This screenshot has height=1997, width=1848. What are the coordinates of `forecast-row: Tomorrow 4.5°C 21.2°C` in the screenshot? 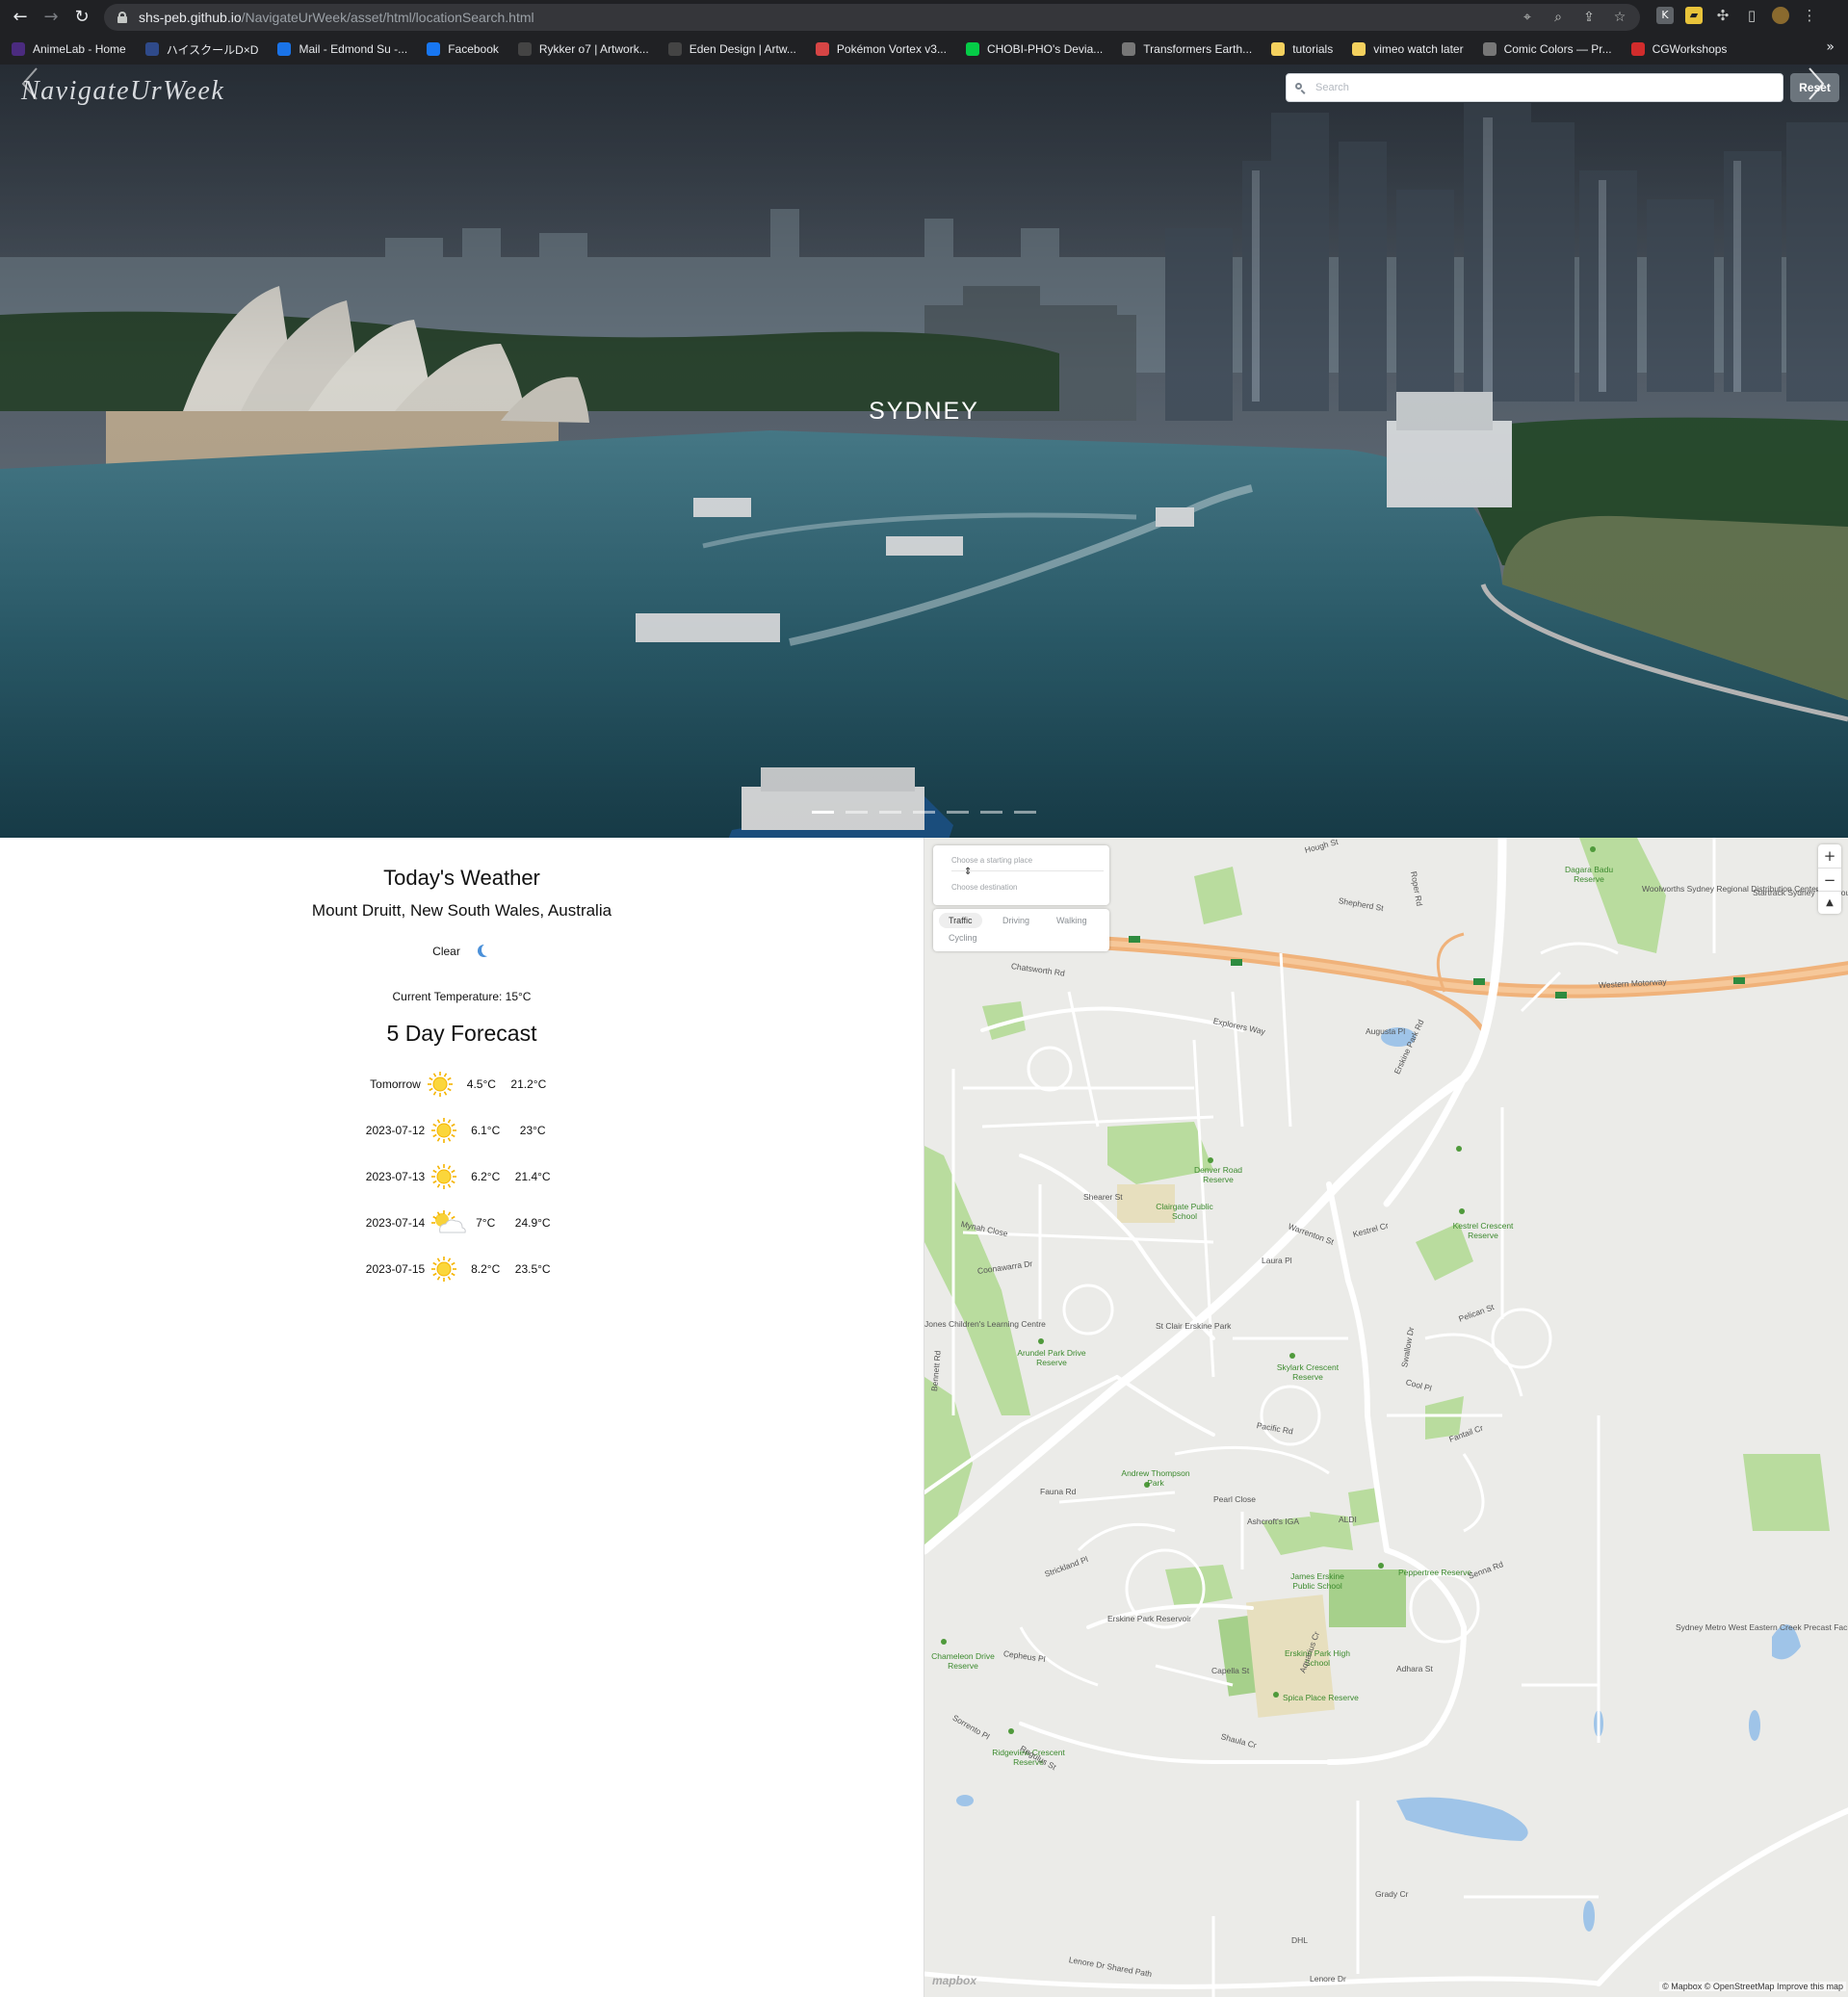 It's located at (462, 1084).